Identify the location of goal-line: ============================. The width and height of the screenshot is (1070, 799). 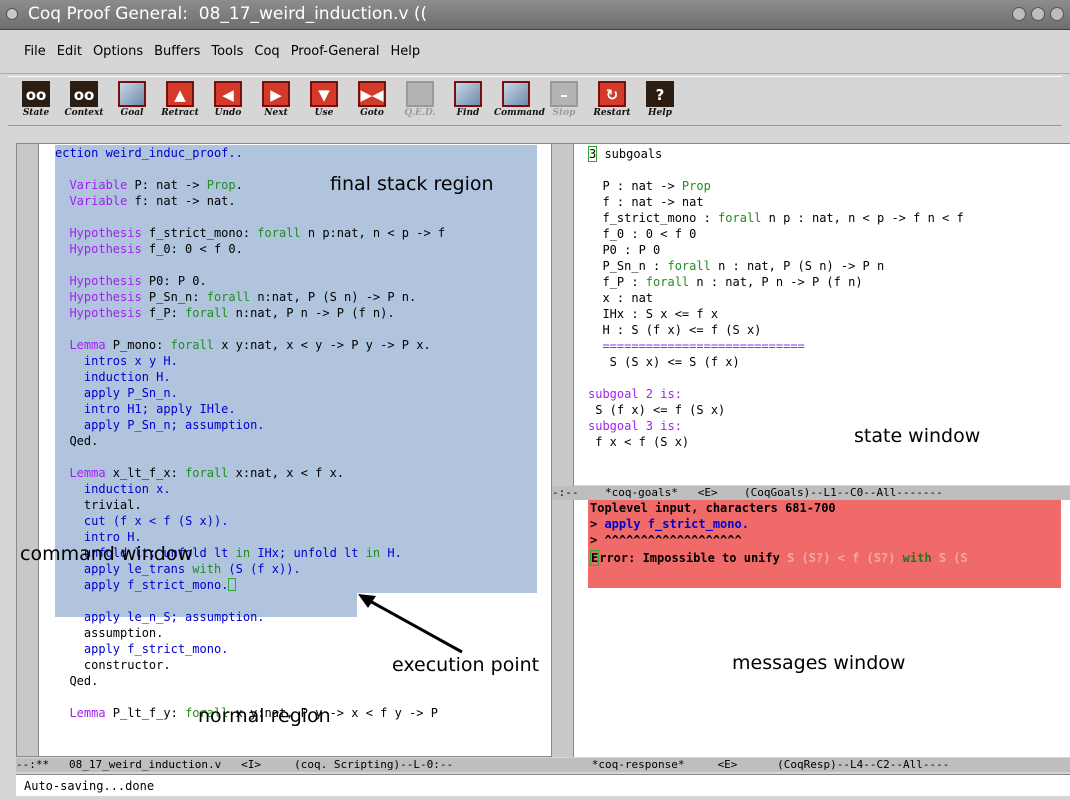
(696, 346).